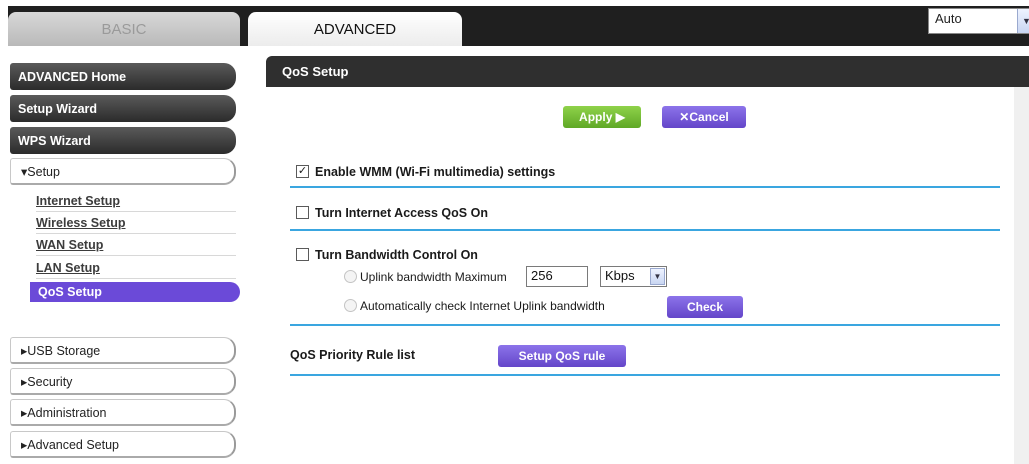 Image resolution: width=1029 pixels, height=464 pixels. I want to click on enable-wmm-label: Enable WMM (Wi-Fi multimedia) settings, so click(435, 172).